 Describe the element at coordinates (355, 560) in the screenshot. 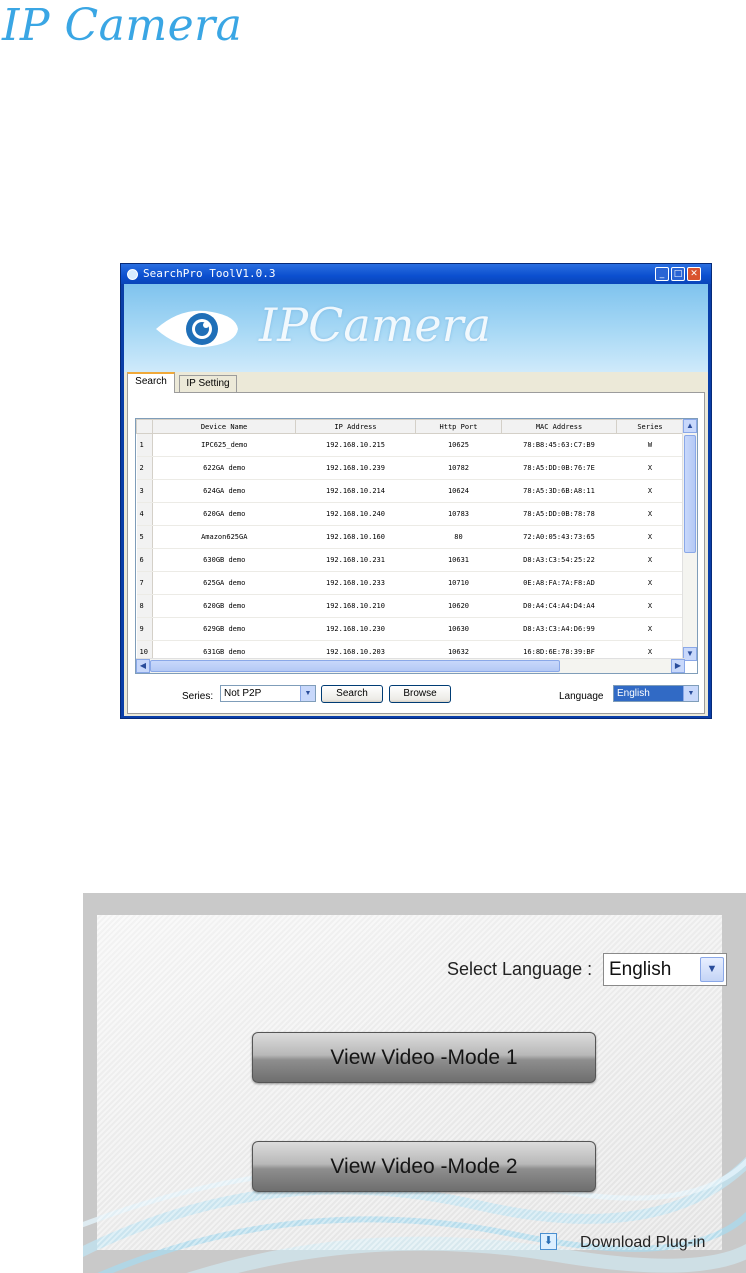

I see `table-cell: 192.168.10.231` at that location.